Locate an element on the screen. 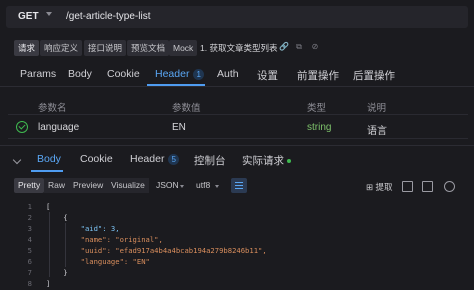 The width and height of the screenshot is (474, 290). copy-icon is located at coordinates (427, 186).